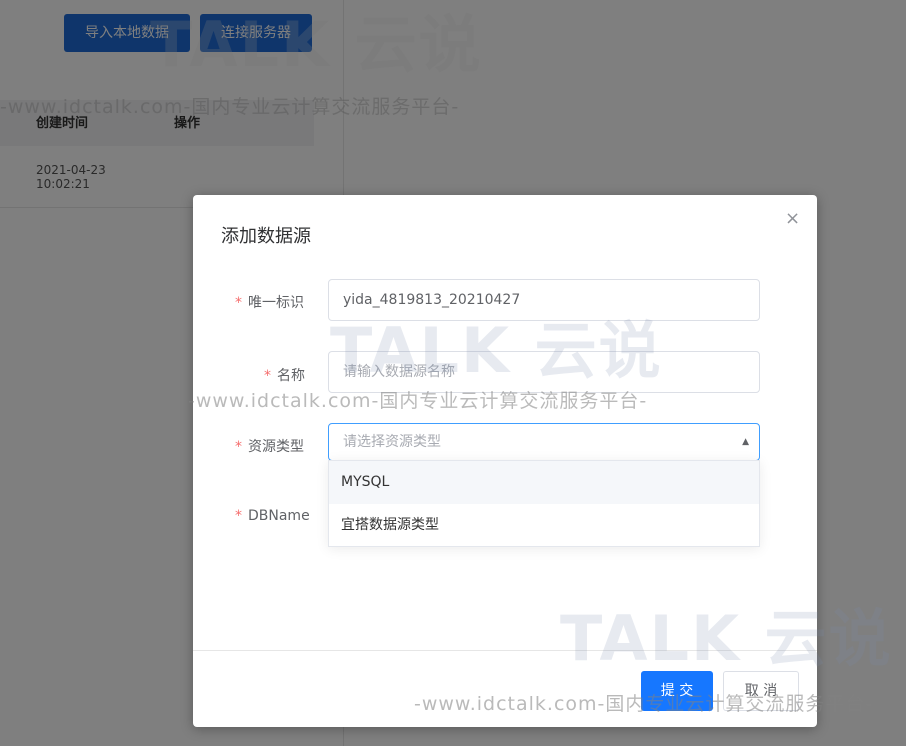 This screenshot has height=746, width=906. I want to click on dropdown-option-mysql: MYSQL, so click(544, 482).